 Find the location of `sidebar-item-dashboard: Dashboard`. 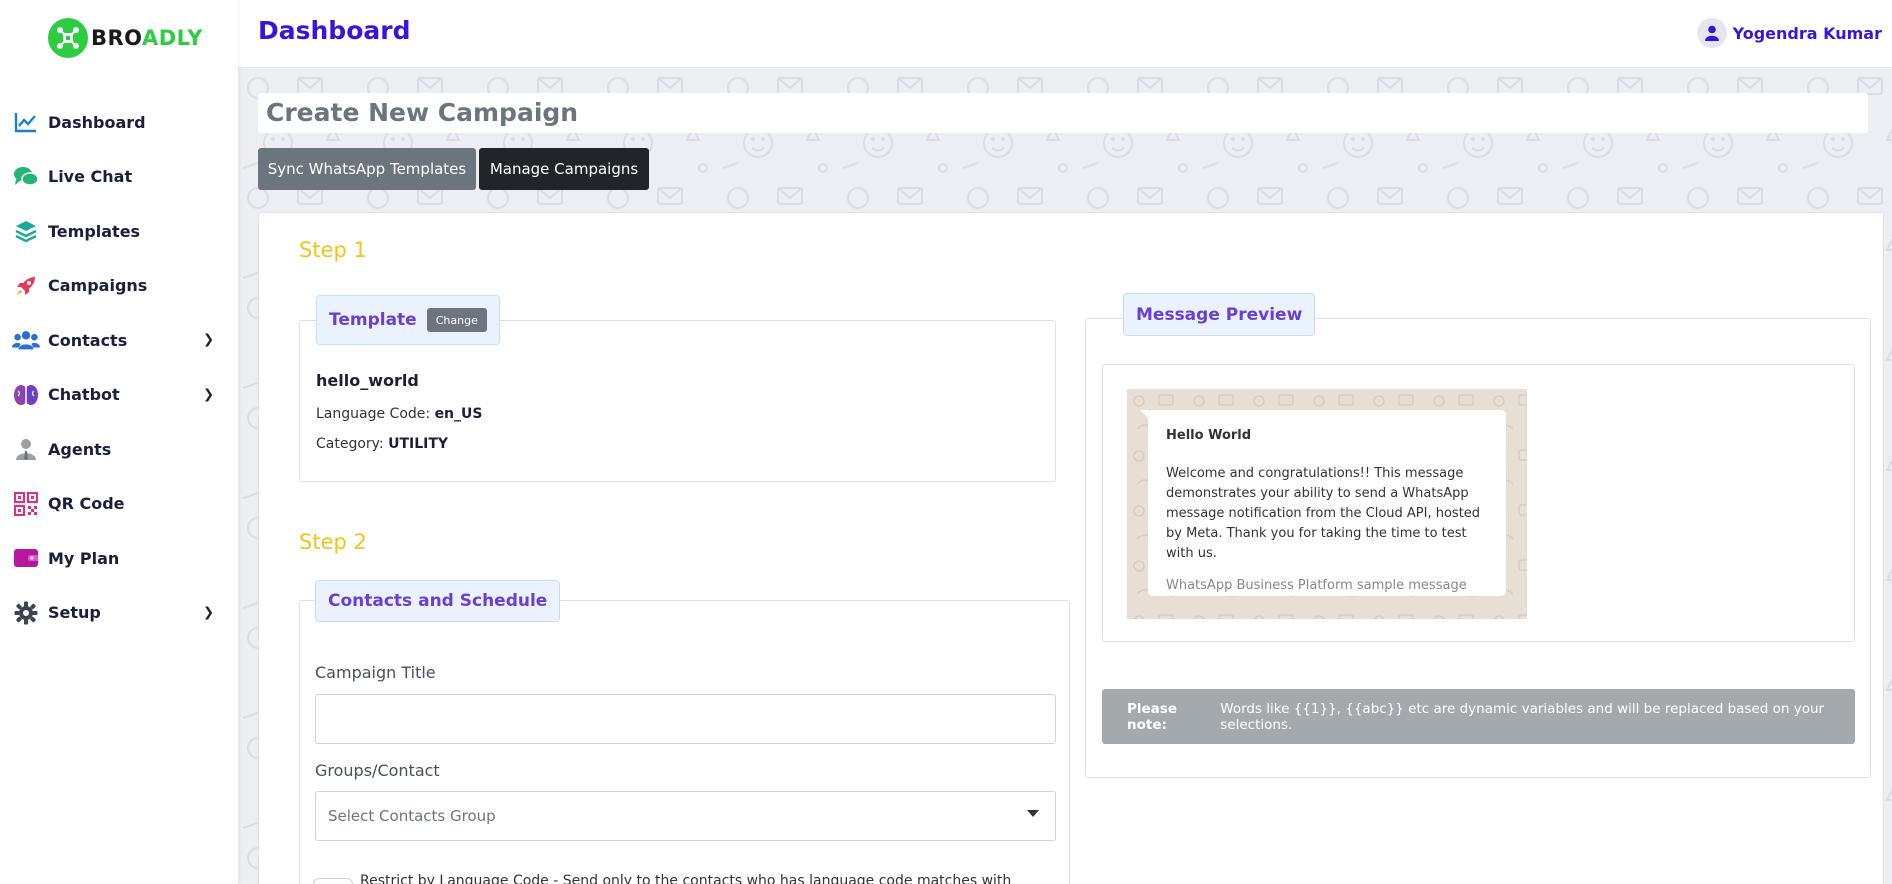

sidebar-item-dashboard: Dashboard is located at coordinates (119, 122).